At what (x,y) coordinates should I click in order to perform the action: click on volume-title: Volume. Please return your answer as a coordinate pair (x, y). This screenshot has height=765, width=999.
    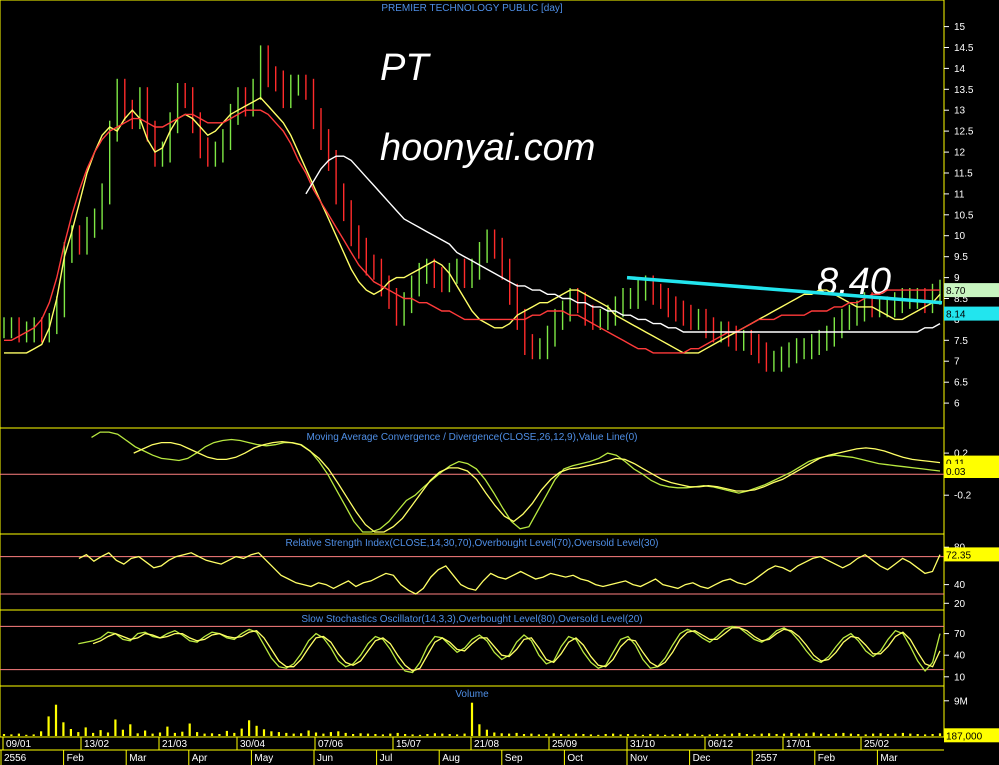
    Looking at the image, I should click on (472, 694).